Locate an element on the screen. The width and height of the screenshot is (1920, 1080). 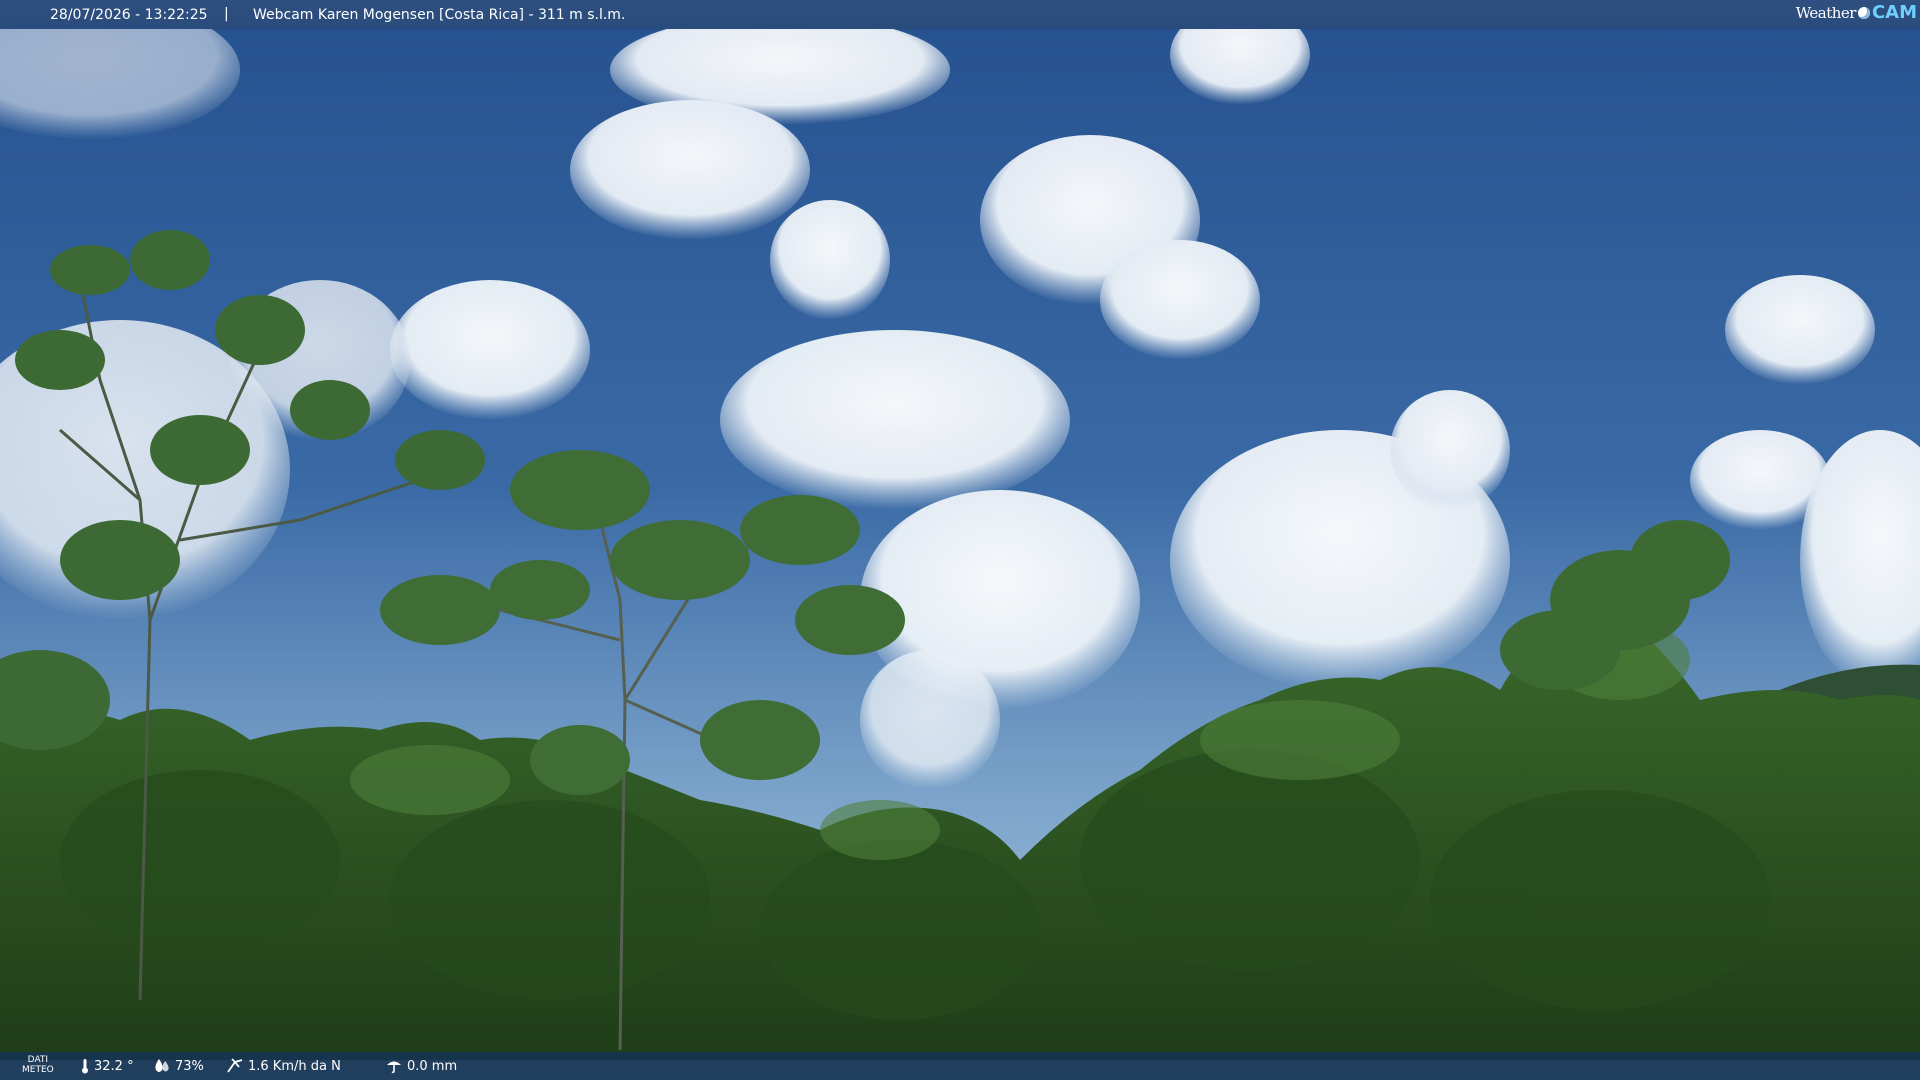
humidity-value: 73% is located at coordinates (189, 1066).